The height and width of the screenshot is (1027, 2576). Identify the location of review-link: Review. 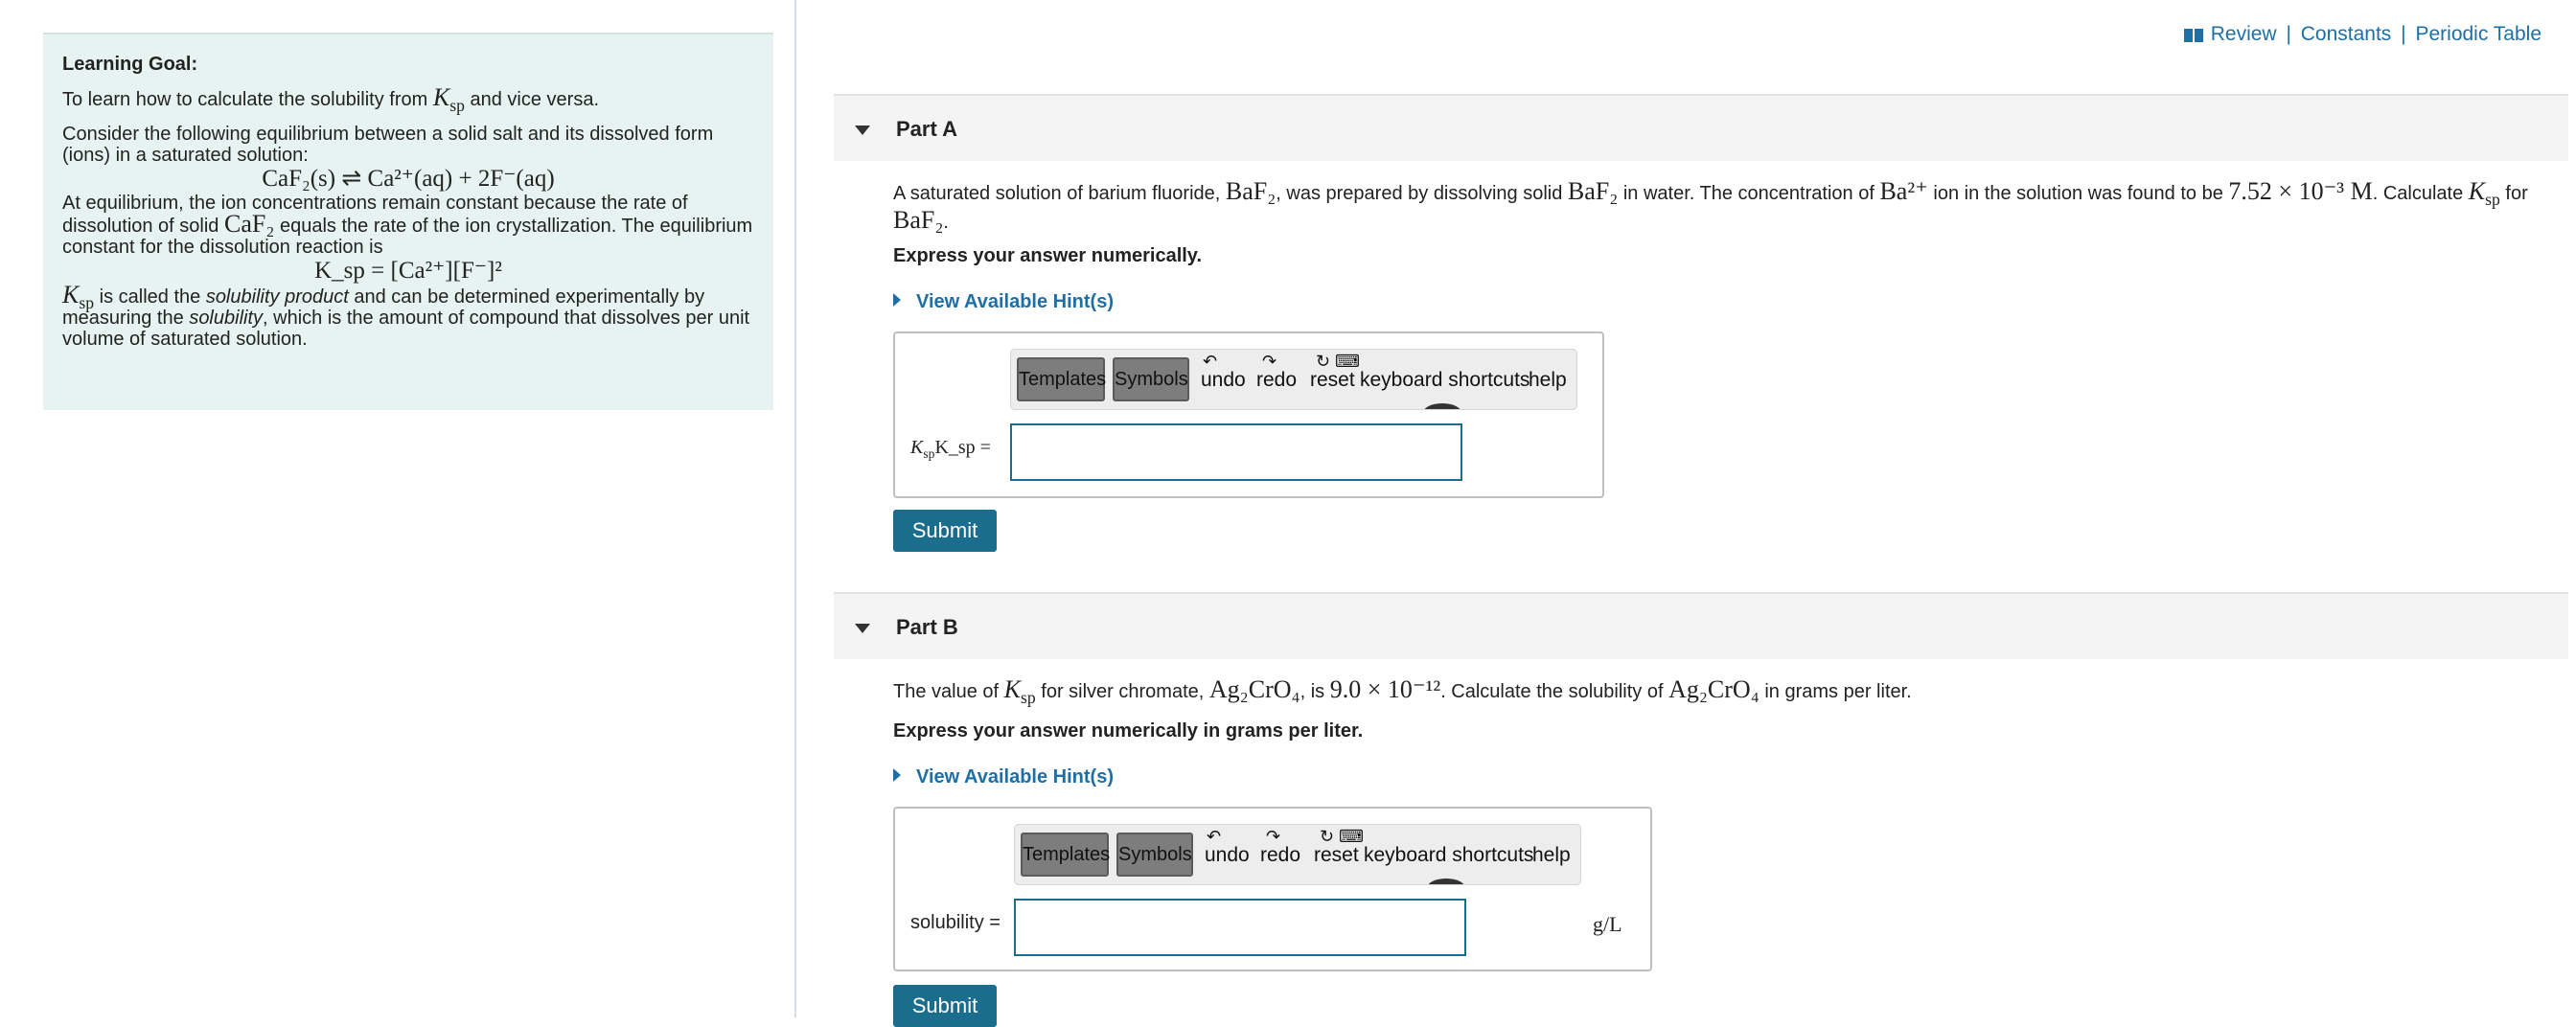
(2244, 34).